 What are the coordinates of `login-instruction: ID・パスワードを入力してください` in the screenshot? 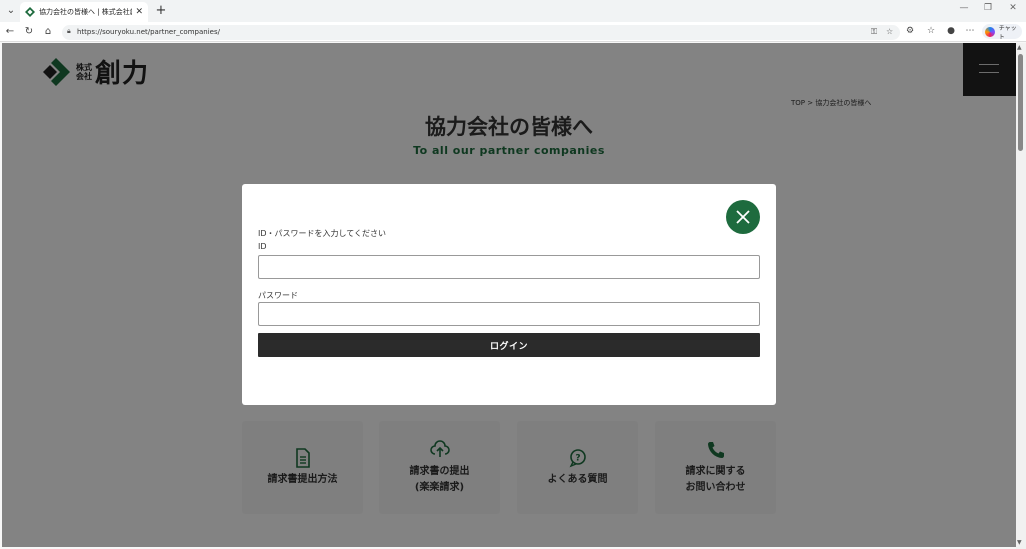 It's located at (322, 233).